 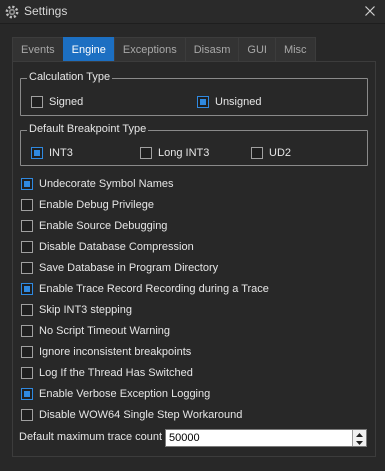 I want to click on tab-bar: Events Engine Exceptions Disasm GUI Misc, so click(x=164, y=49).